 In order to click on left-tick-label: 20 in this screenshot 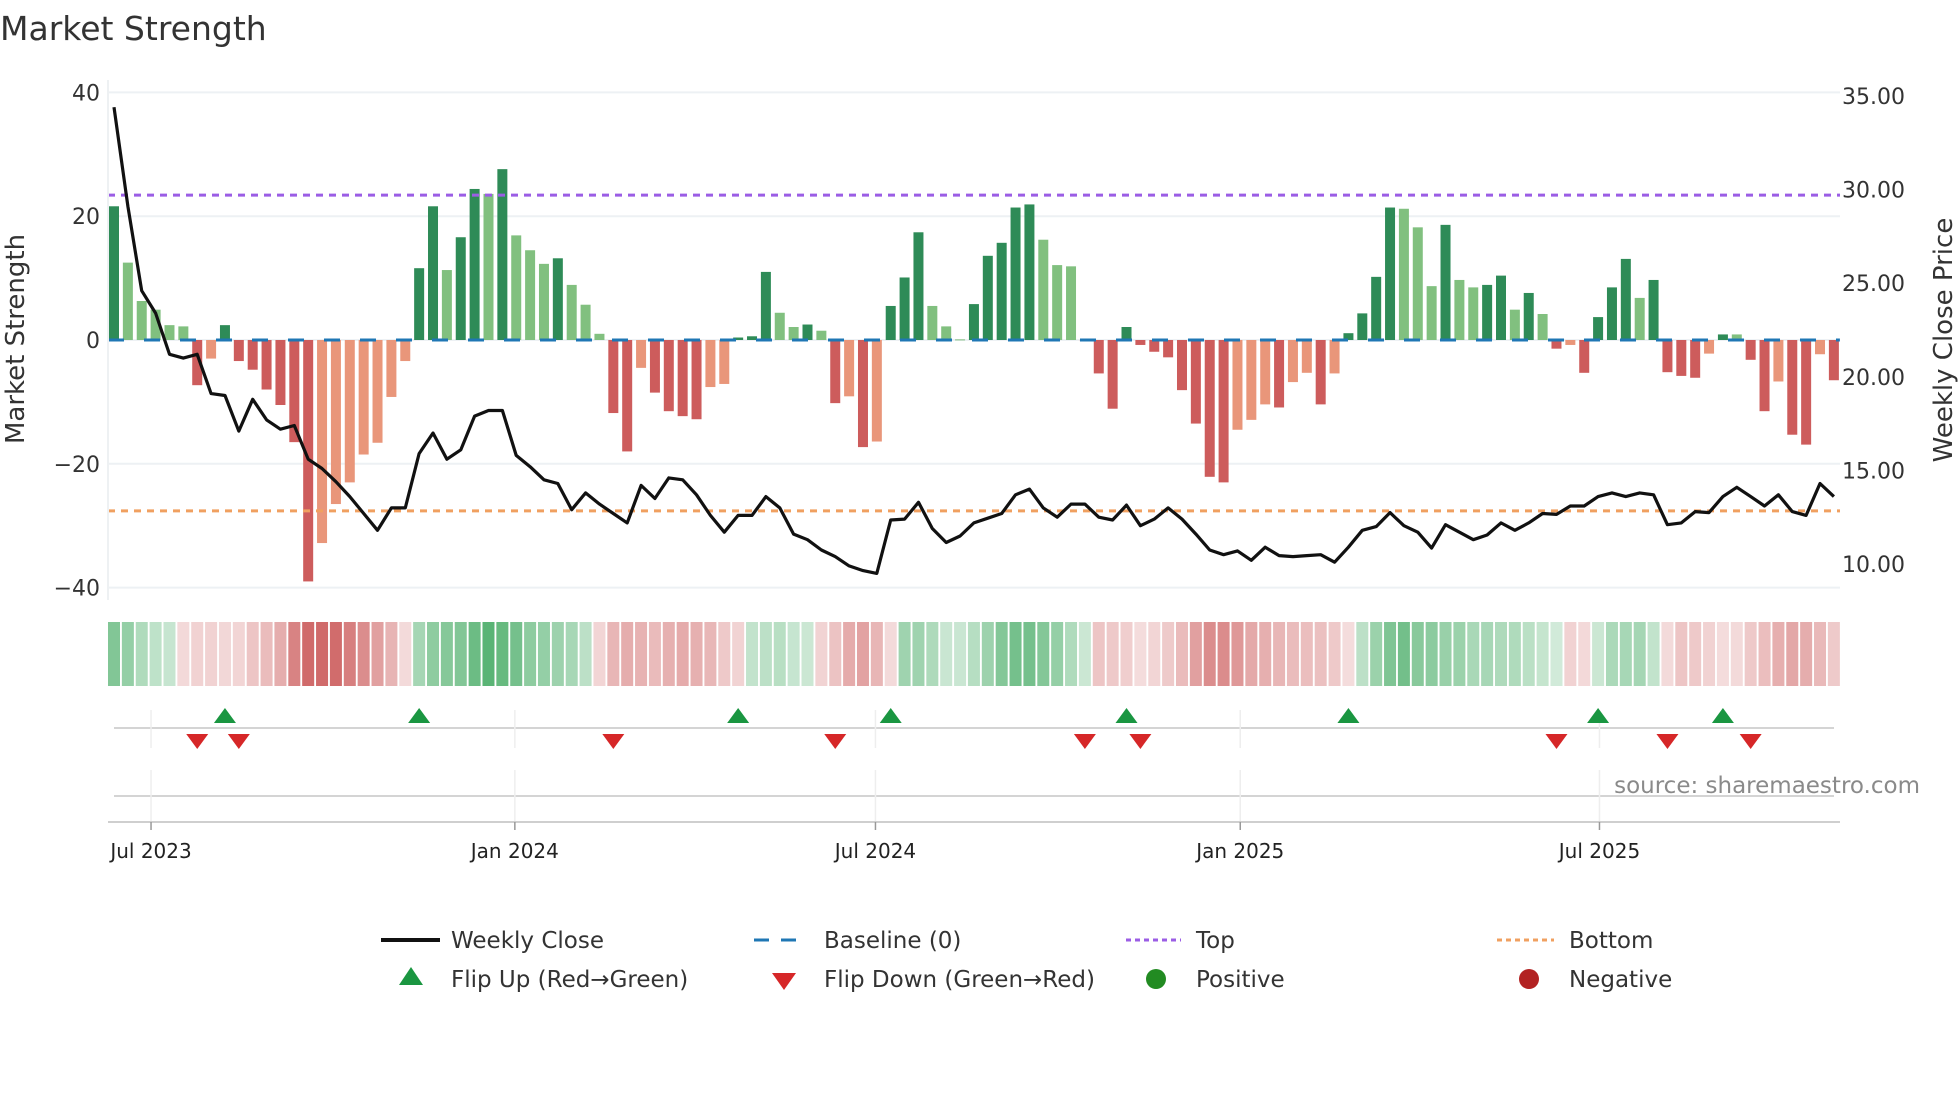, I will do `click(86, 217)`.